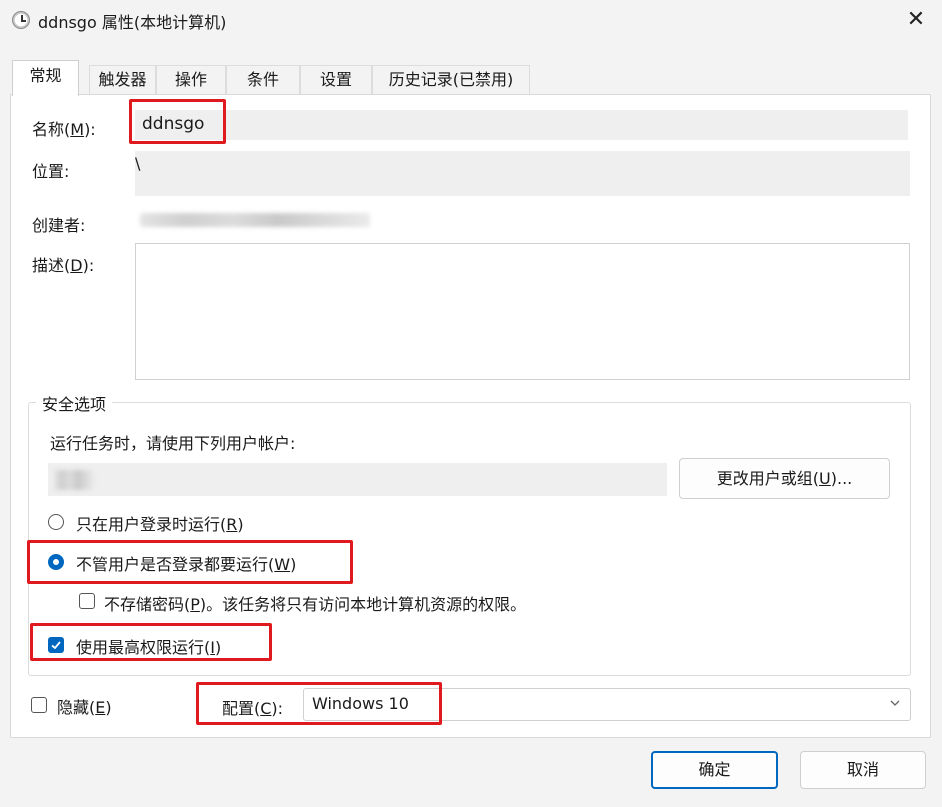 This screenshot has height=807, width=942. What do you see at coordinates (177, 121) in the screenshot?
I see `highlight-name` at bounding box center [177, 121].